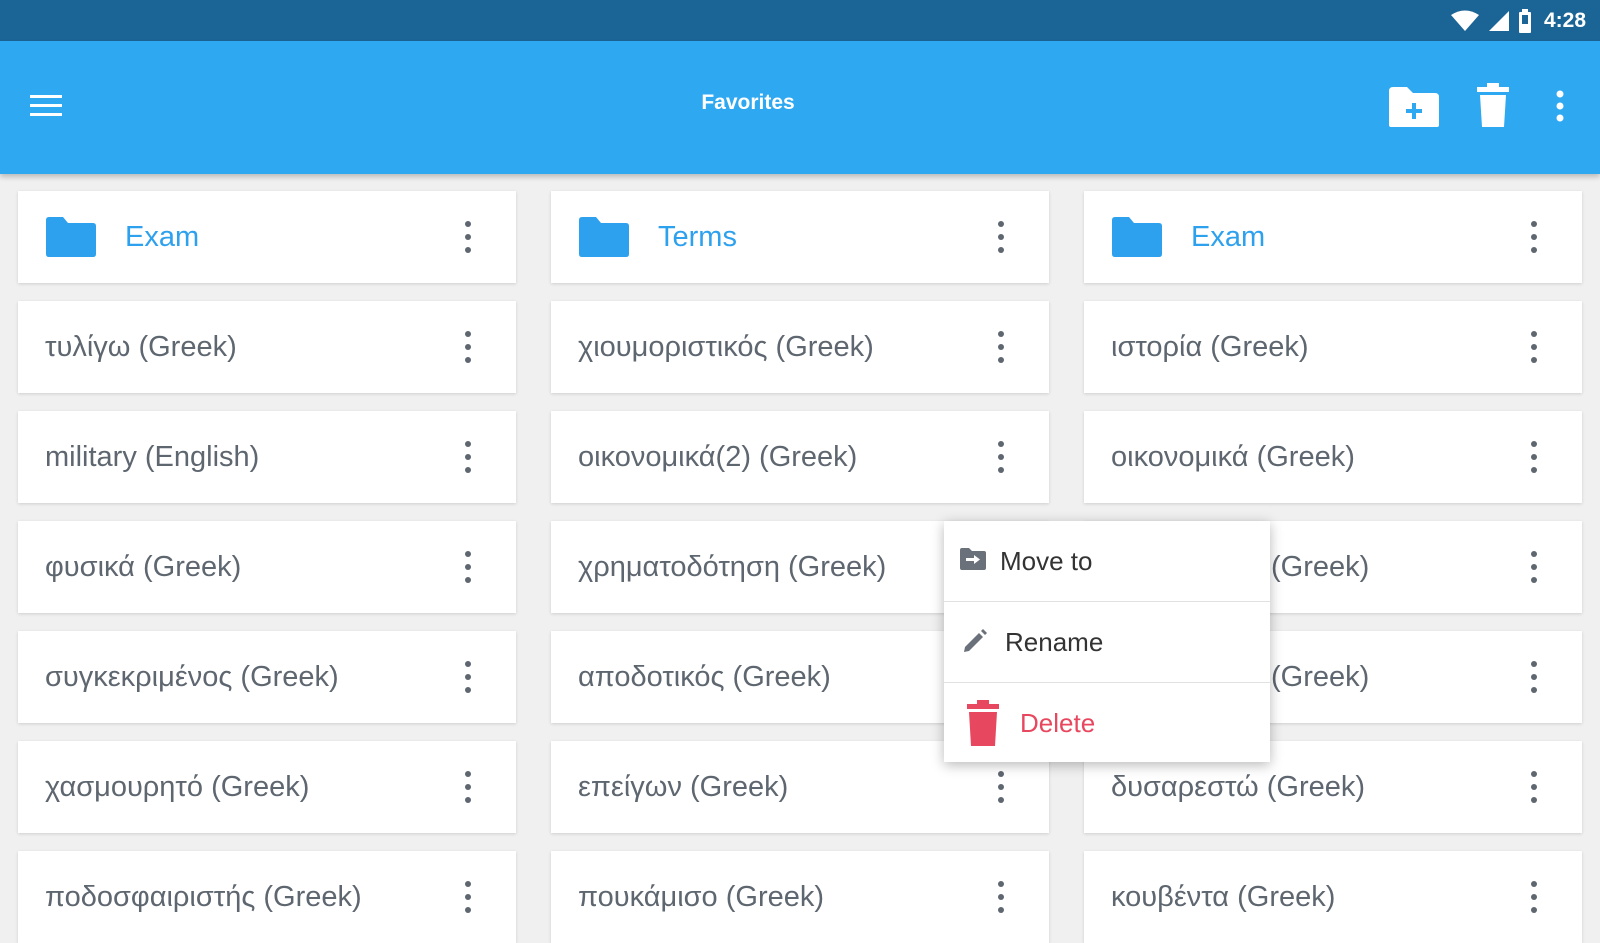  I want to click on word-label: χασμουρητό (Greek), so click(177, 787).